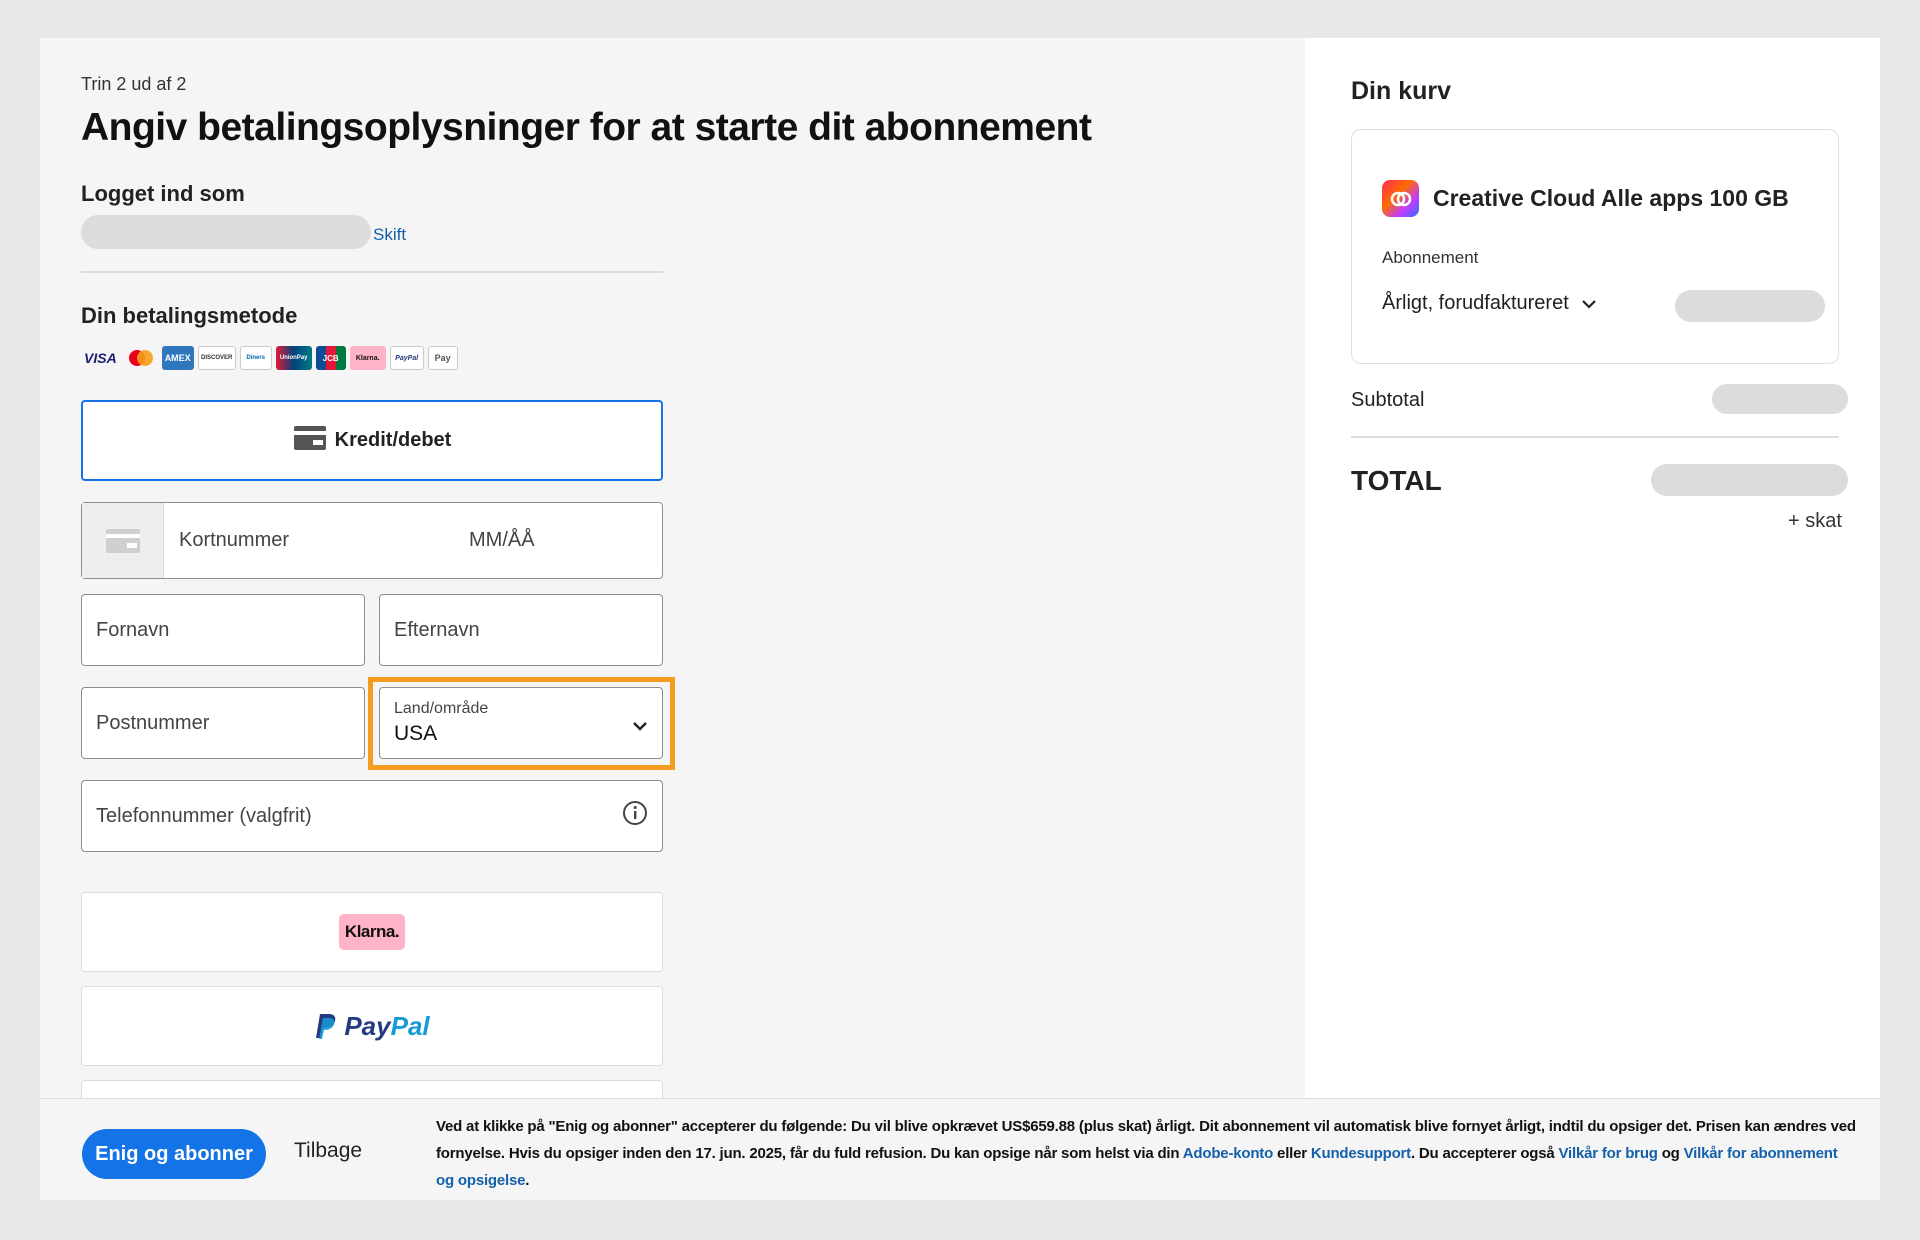  Describe the element at coordinates (204, 815) in the screenshot. I see `phone-placeholder: Telefonnummer (valgfrit)` at that location.